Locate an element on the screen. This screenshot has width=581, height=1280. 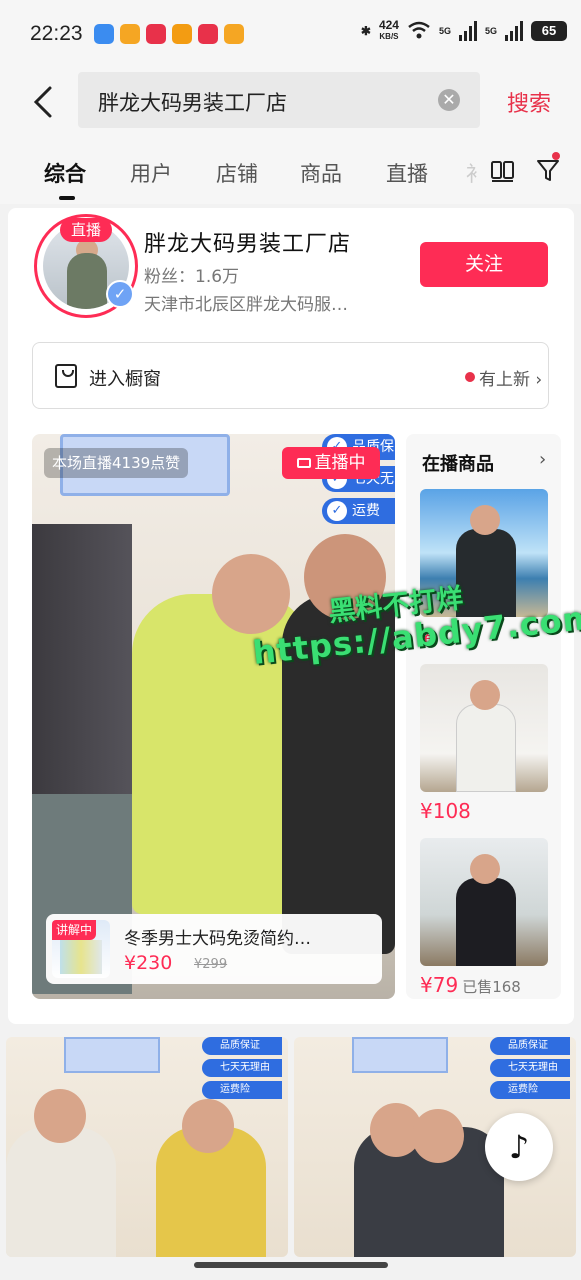
search-input: 胖龙大码男装工厂店 ✕ is located at coordinates (279, 100).